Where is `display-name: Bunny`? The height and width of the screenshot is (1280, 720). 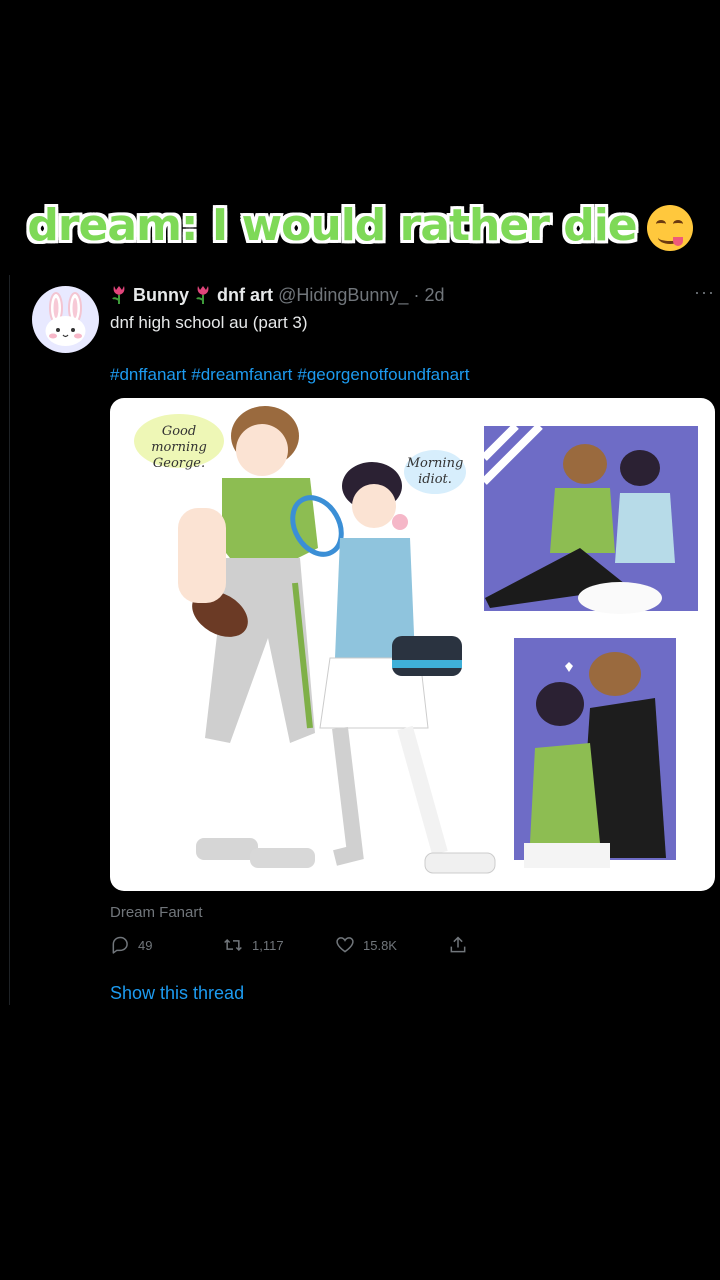
display-name: Bunny is located at coordinates (161, 295).